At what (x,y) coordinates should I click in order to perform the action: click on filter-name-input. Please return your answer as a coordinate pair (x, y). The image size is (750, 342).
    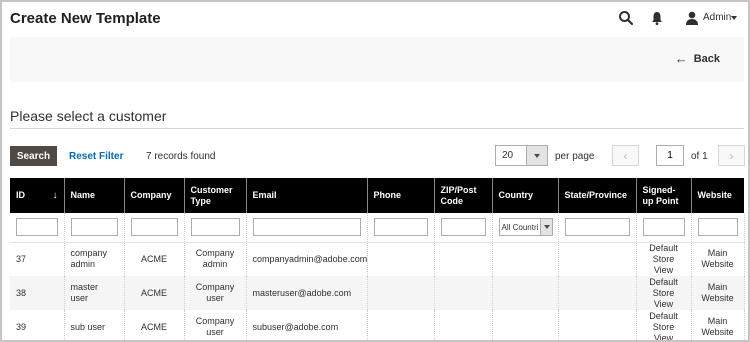
    Looking at the image, I should click on (94, 227).